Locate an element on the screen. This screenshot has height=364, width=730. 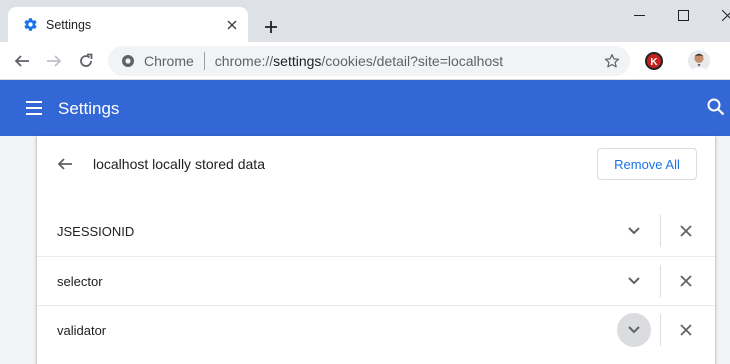
bookmark-star-icon is located at coordinates (612, 61).